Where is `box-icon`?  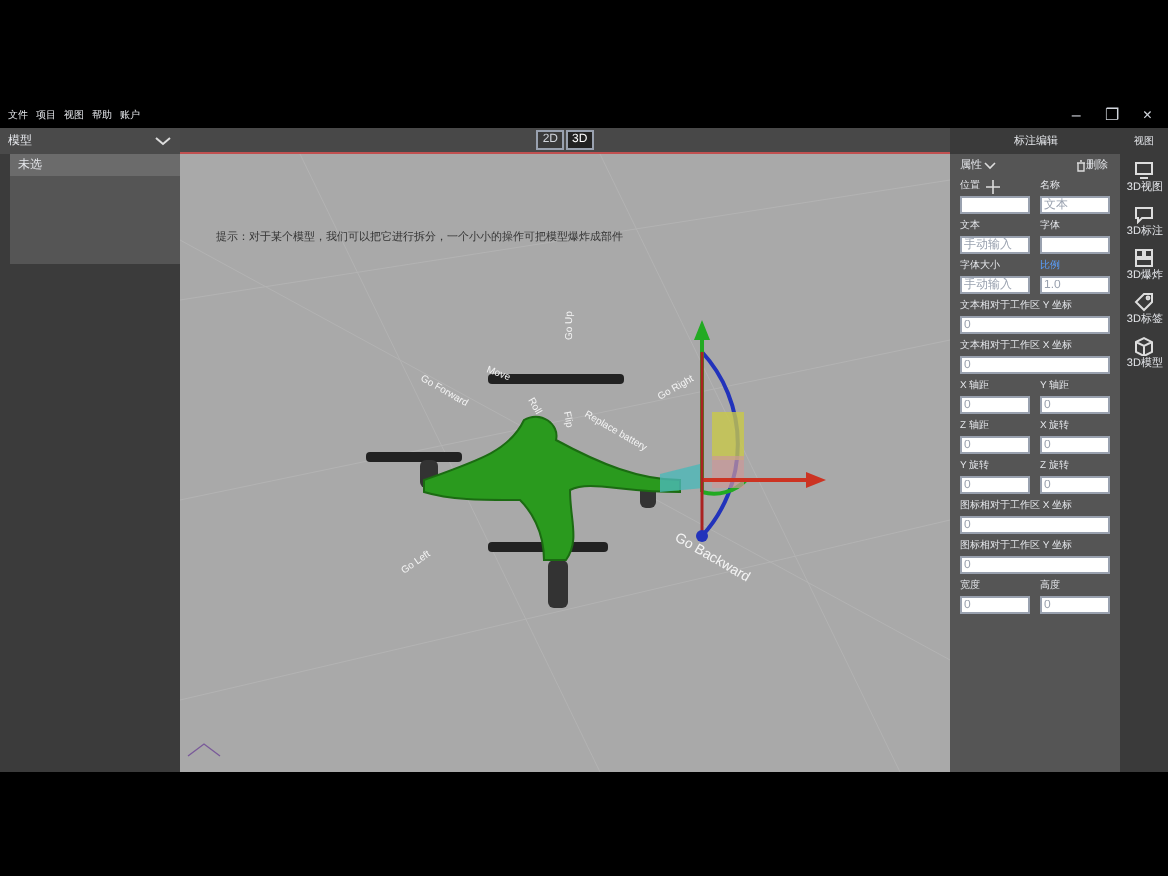 box-icon is located at coordinates (1144, 346).